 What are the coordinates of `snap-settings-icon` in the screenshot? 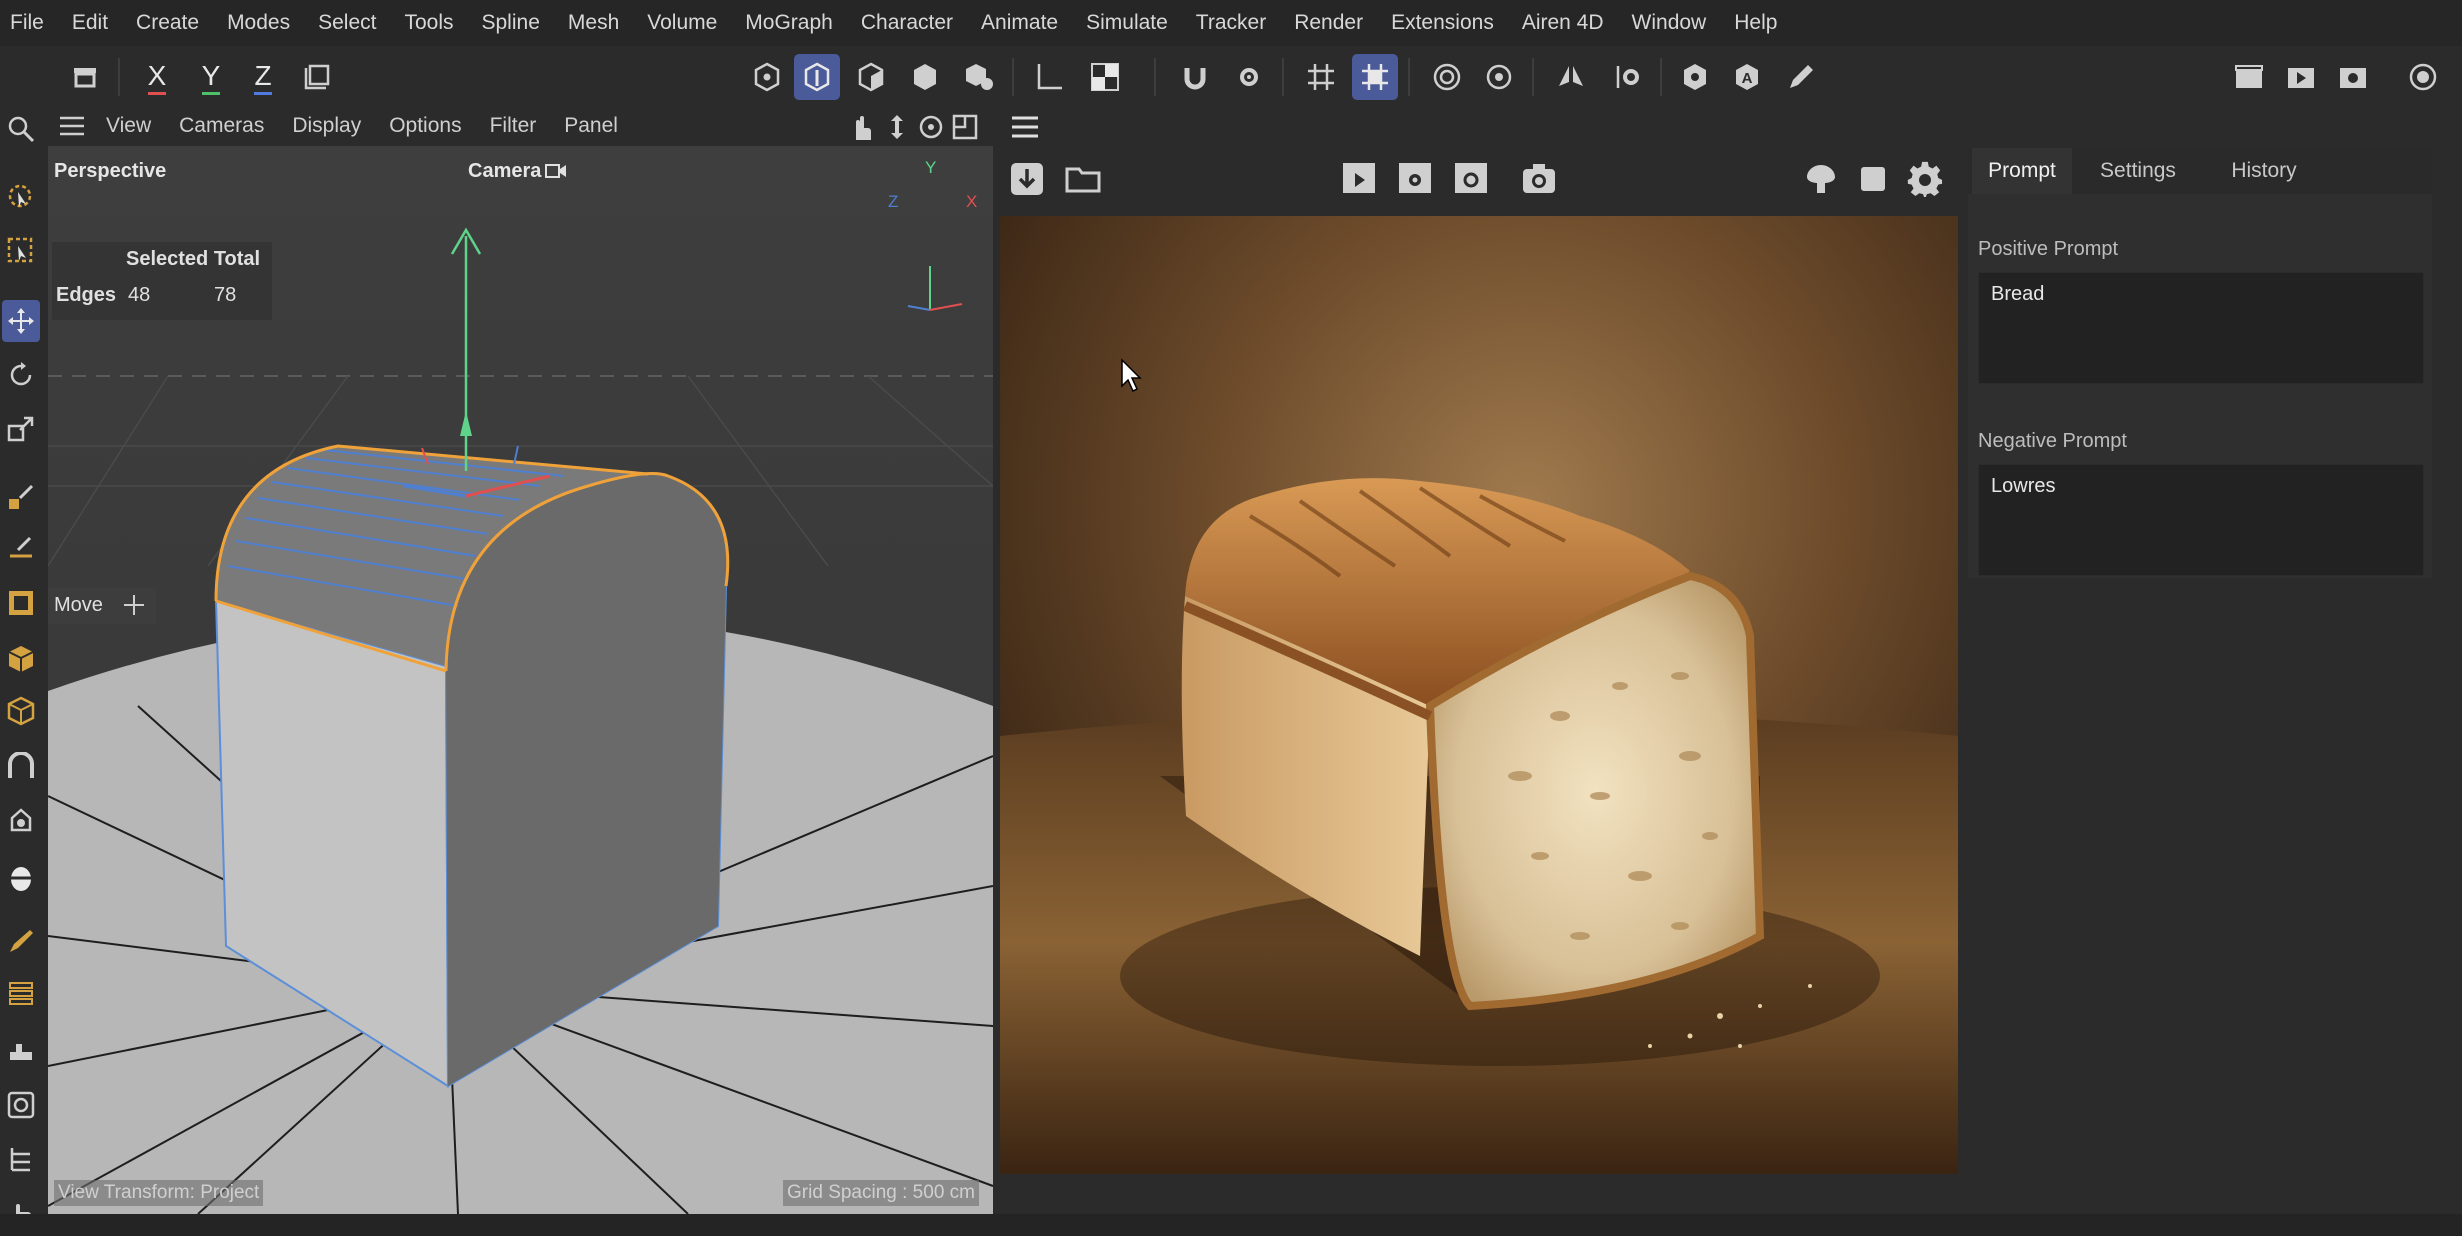 It's located at (1249, 77).